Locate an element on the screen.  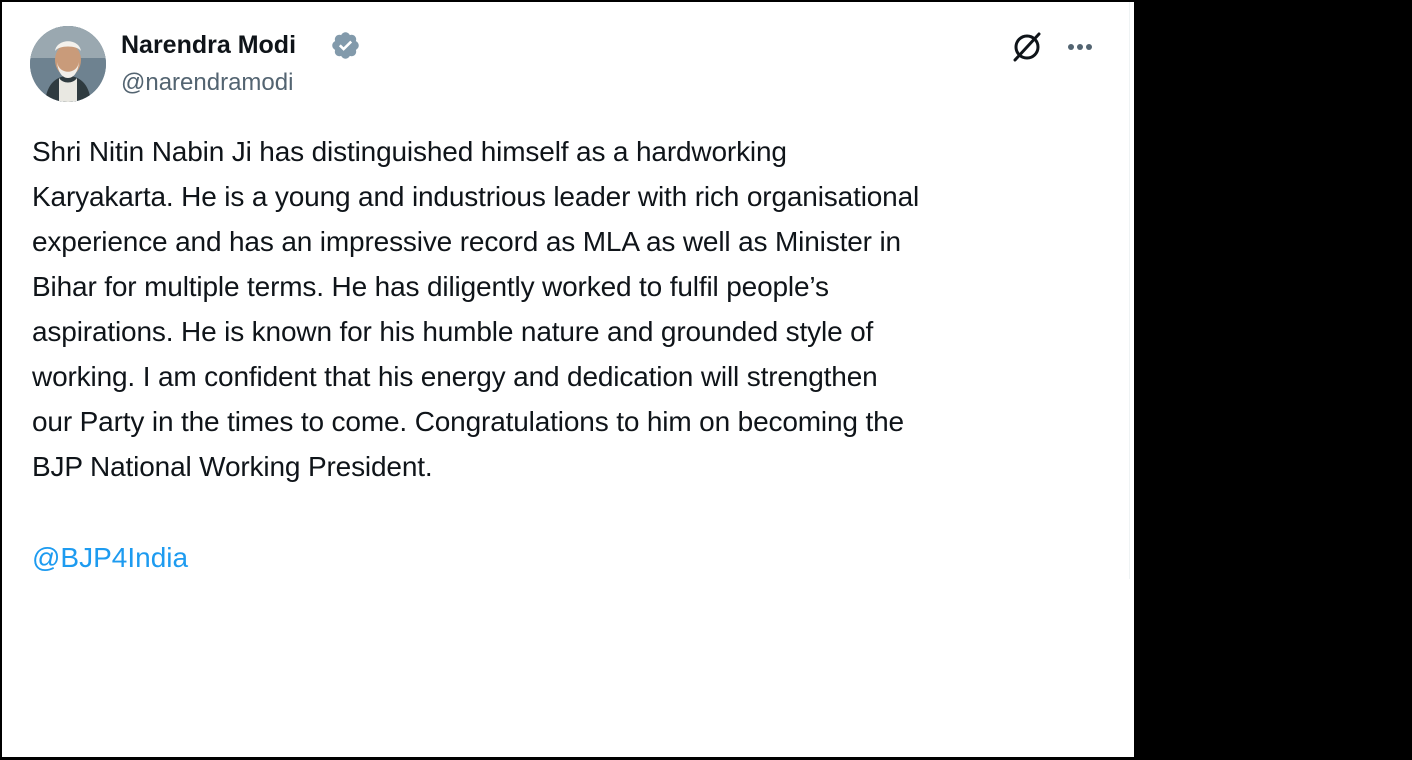
more-options-icon is located at coordinates (1080, 47).